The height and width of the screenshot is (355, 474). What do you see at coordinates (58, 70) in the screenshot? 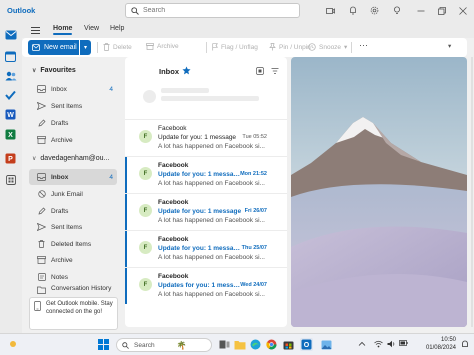
I see `favourites-label: Favourites` at bounding box center [58, 70].